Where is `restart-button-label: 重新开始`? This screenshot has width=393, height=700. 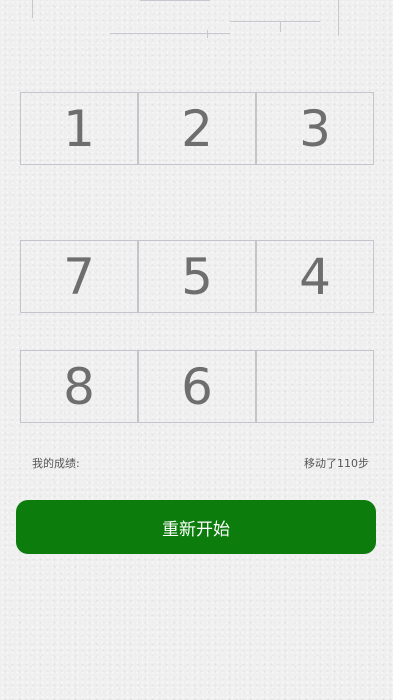 restart-button-label: 重新开始 is located at coordinates (196, 529).